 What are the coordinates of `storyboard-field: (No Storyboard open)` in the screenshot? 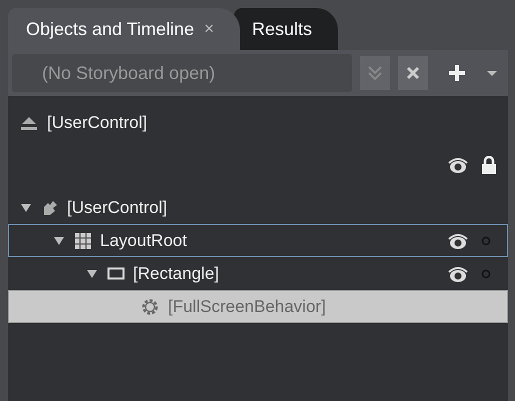 It's located at (182, 73).